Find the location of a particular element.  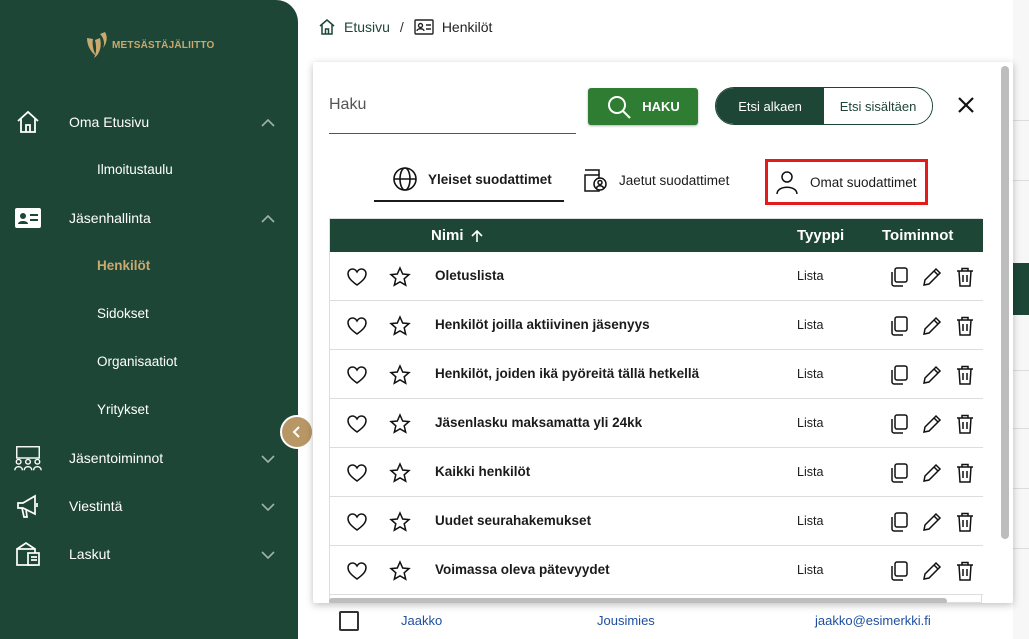

sidebar-item-viestinta: Viestintä is located at coordinates (149, 506).